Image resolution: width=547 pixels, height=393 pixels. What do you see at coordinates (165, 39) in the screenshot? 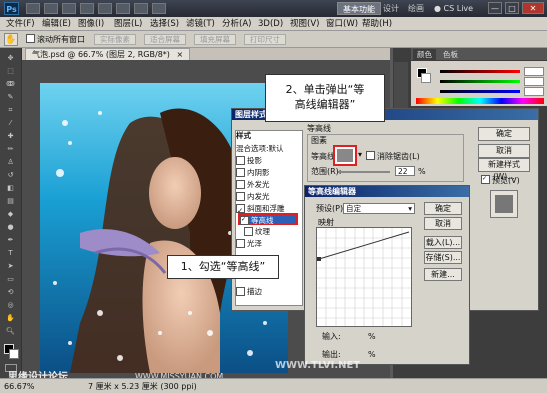
I see `fit-screen-button: 适合屏幕` at bounding box center [165, 39].